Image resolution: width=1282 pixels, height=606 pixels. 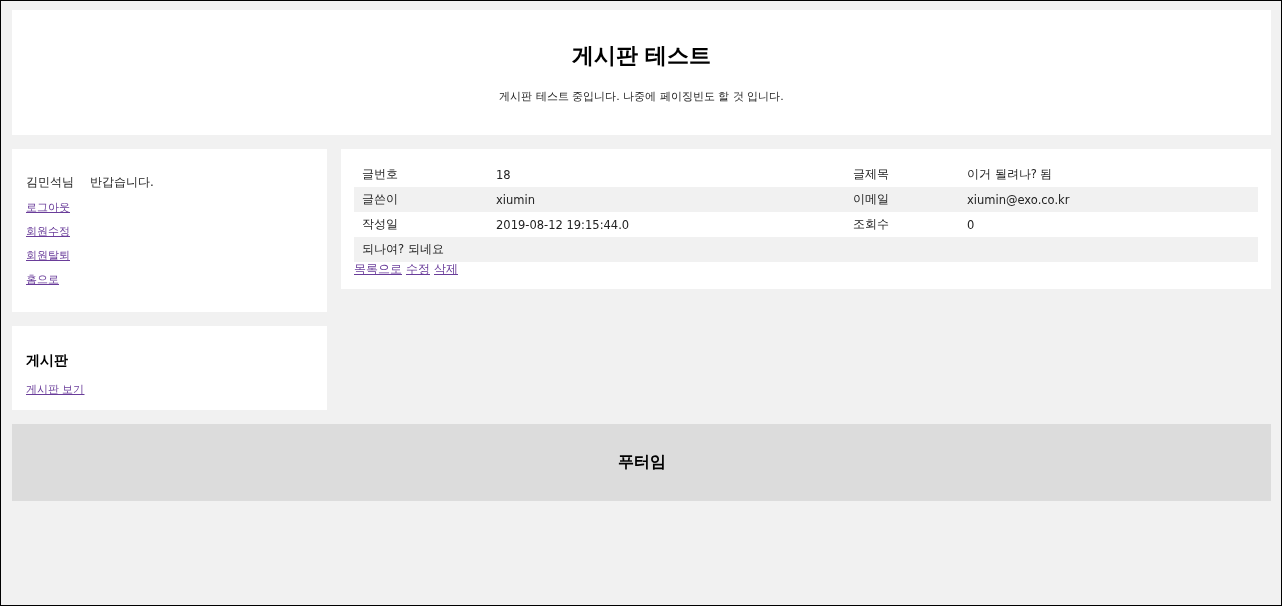 I want to click on table-cell-text: 이메일, so click(x=871, y=199).